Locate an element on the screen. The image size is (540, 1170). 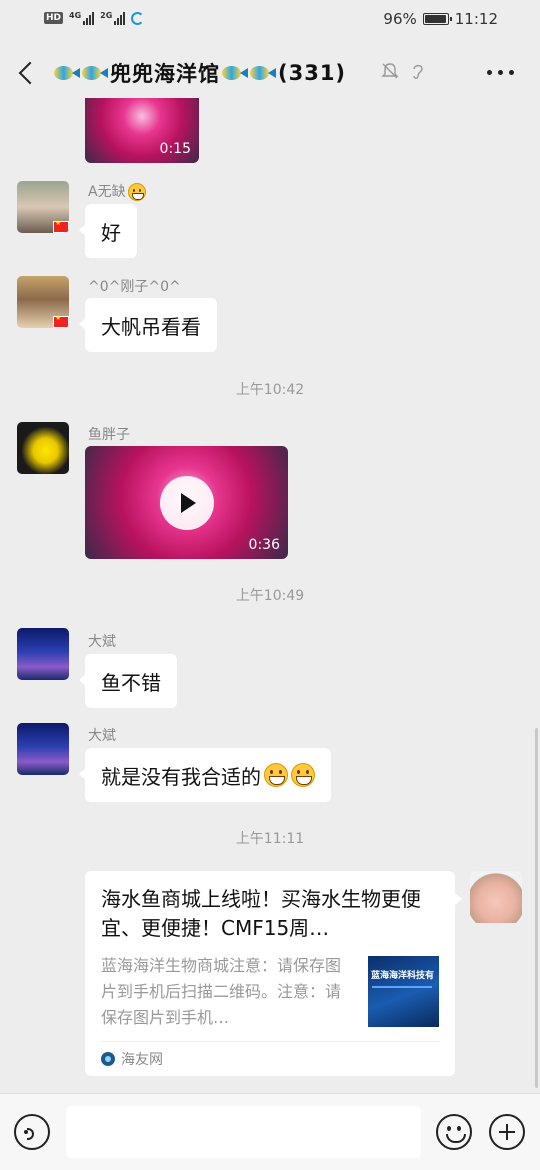
network-type-label: 4G is located at coordinates (75, 15).